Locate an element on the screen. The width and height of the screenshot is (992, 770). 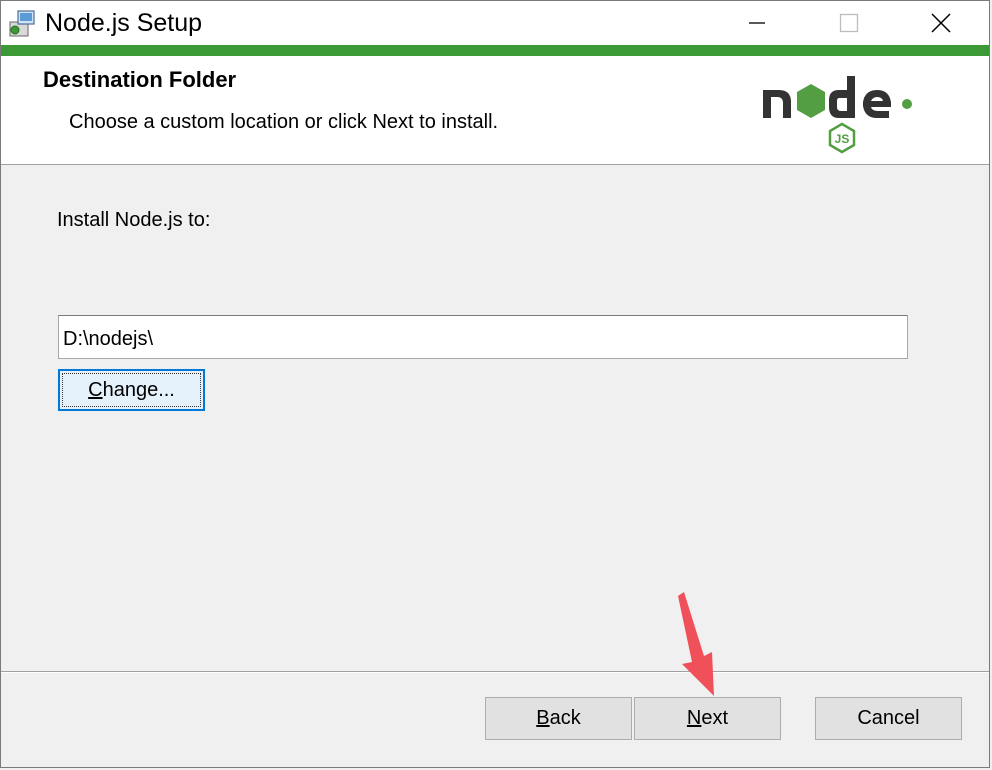
next-button: Next is located at coordinates (707, 718).